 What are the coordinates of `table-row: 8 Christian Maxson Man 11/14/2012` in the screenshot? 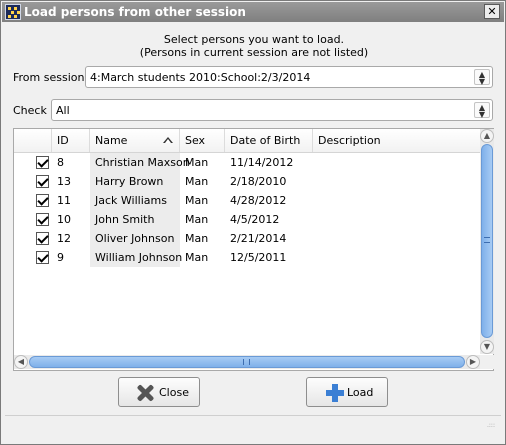 It's located at (247, 162).